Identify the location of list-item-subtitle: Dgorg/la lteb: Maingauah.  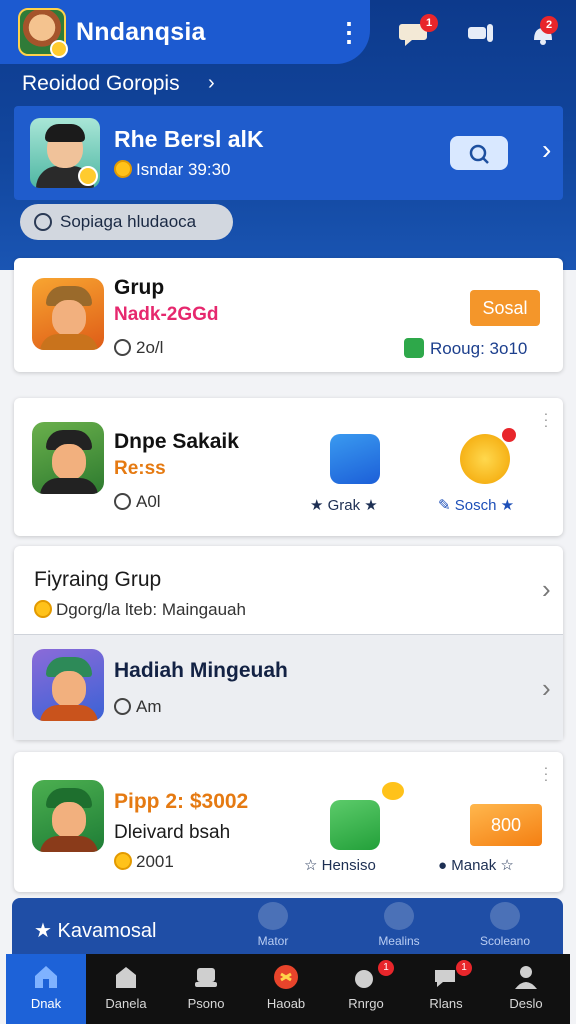
(140, 610).